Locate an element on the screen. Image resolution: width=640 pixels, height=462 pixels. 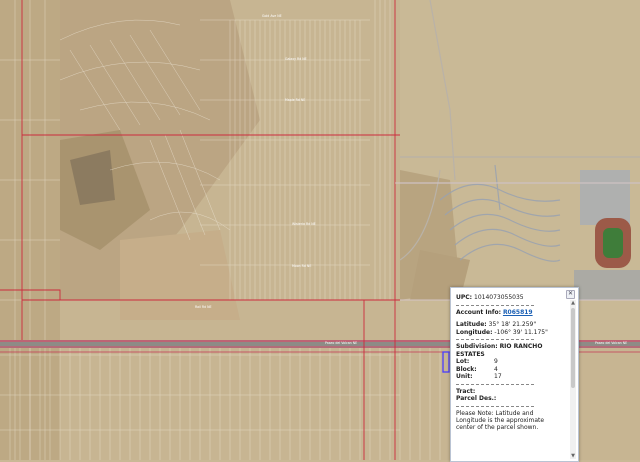
upc-row: UPC: 1014073055035 is located at coordinates (510, 298).